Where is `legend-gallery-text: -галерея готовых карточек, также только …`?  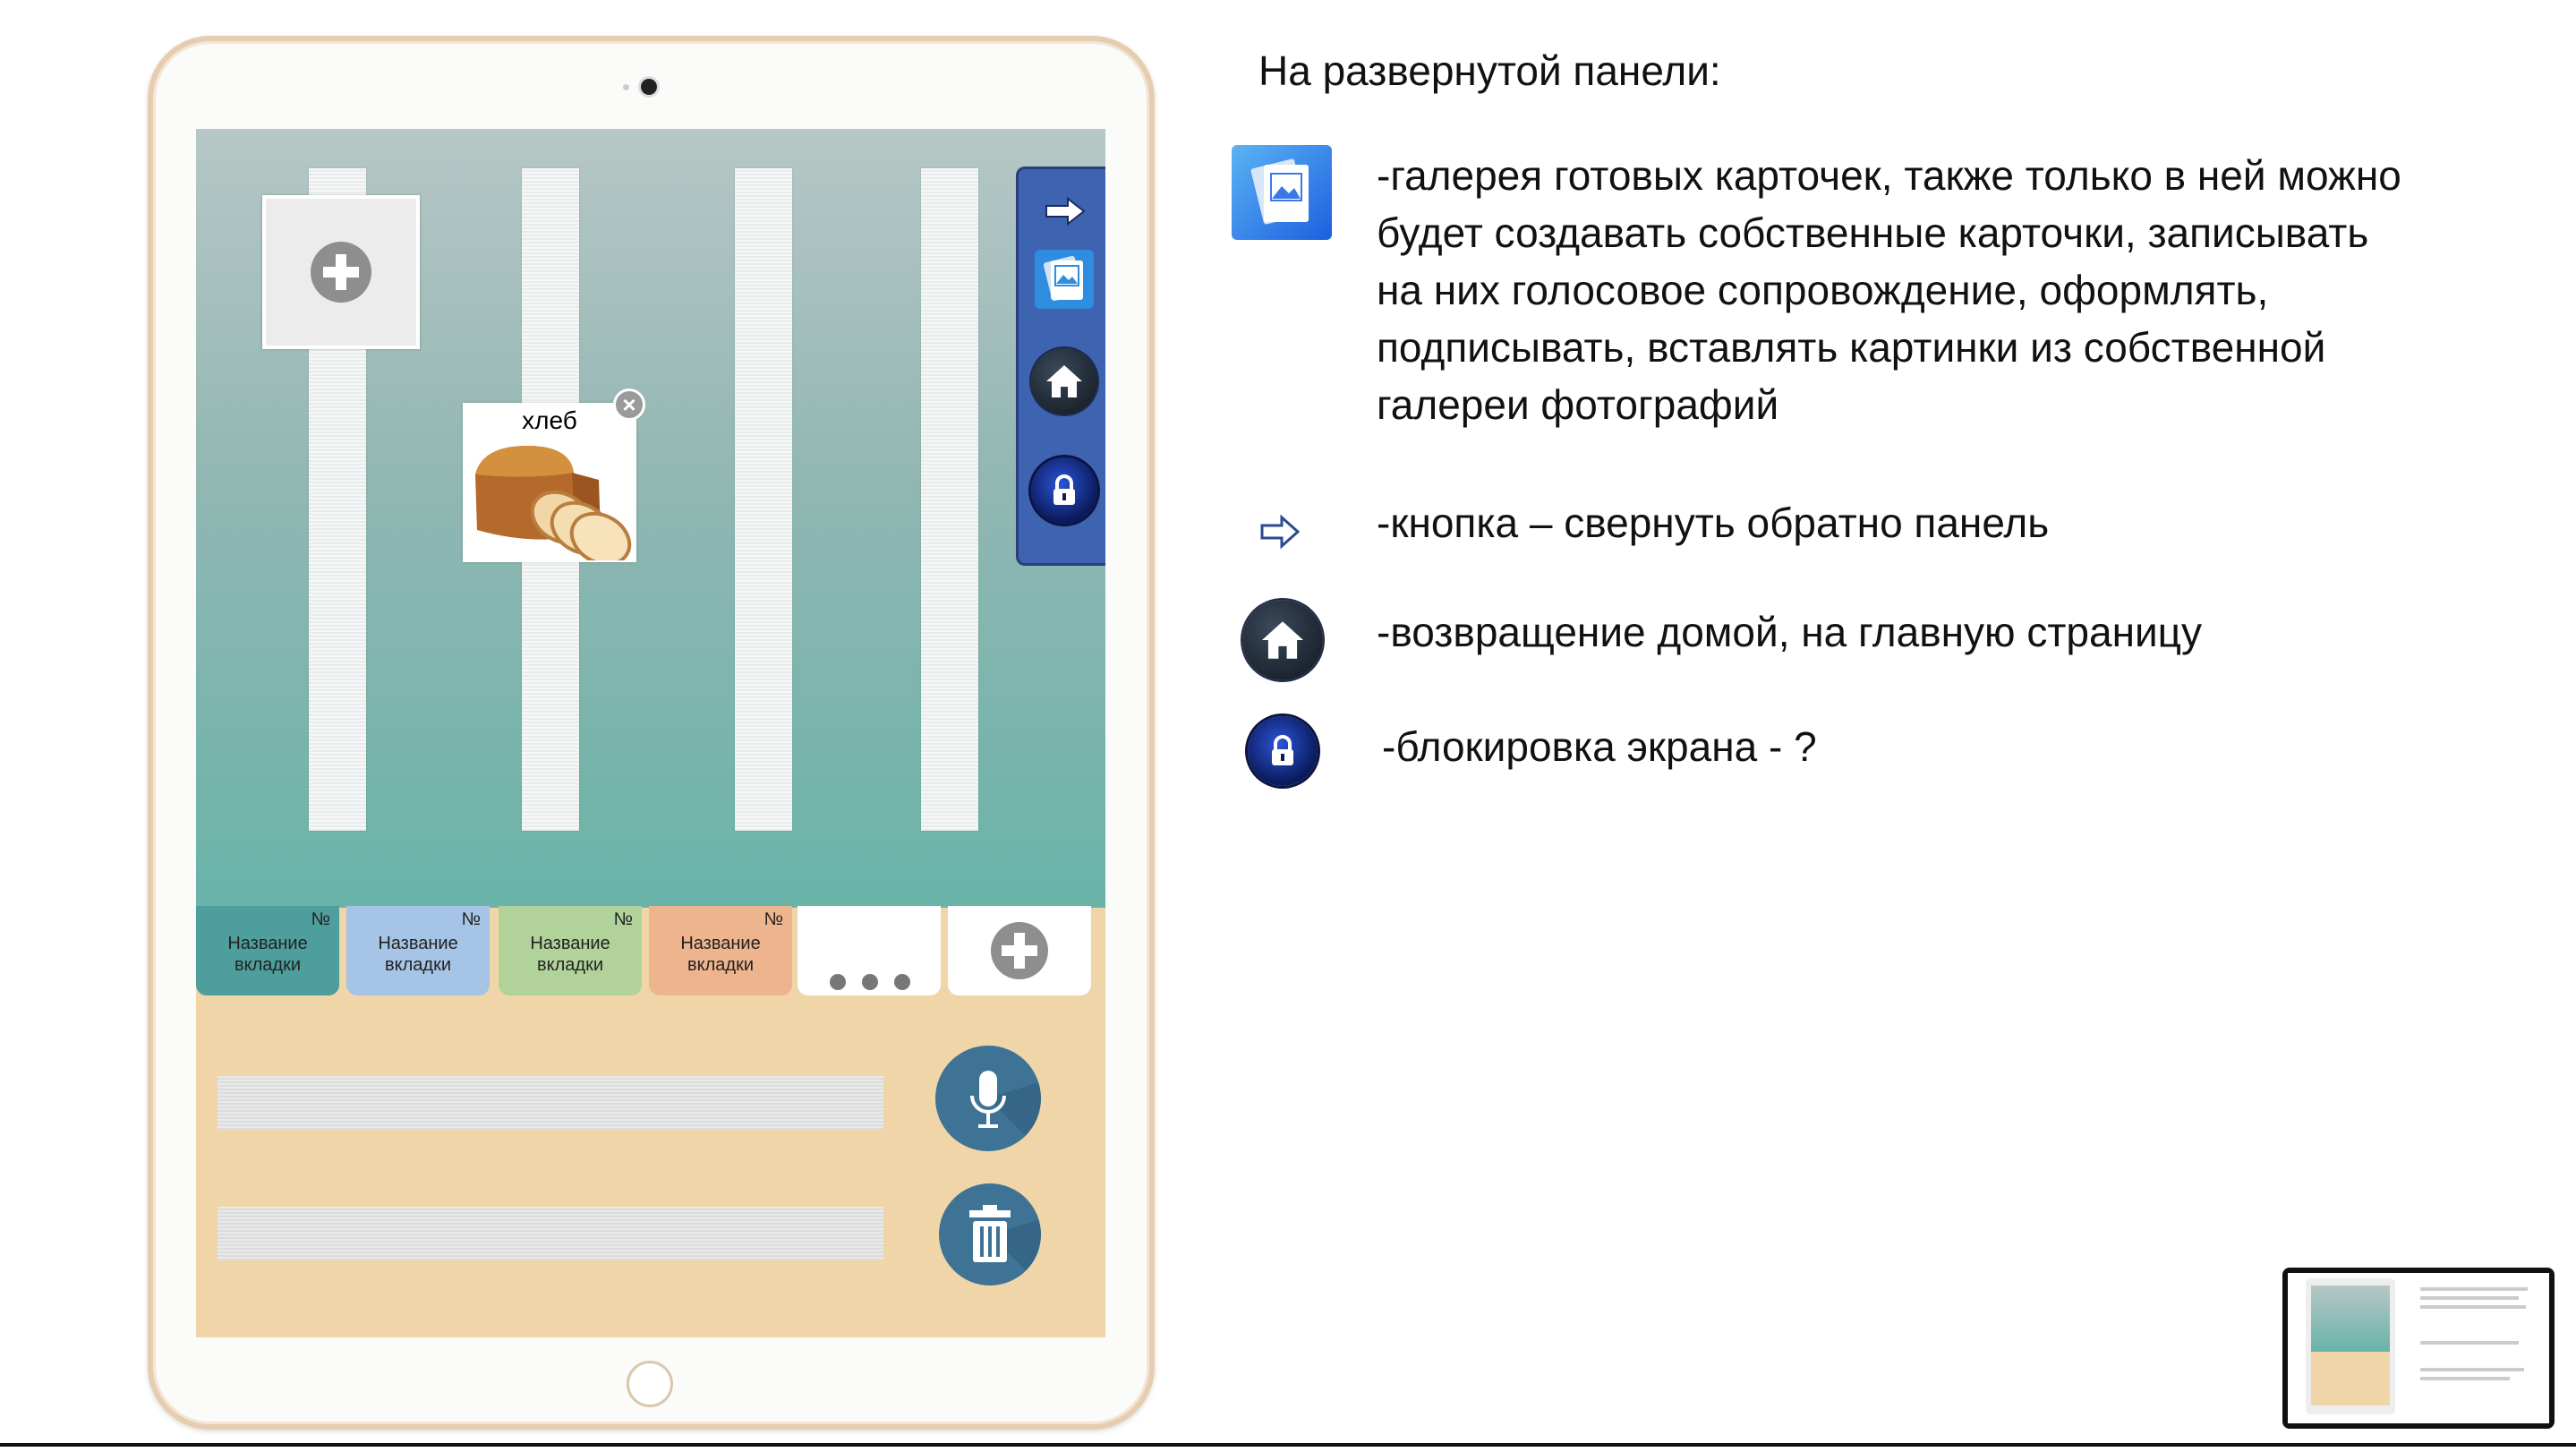
legend-gallery-text: -галерея готовых карточек, также только … is located at coordinates (1889, 290).